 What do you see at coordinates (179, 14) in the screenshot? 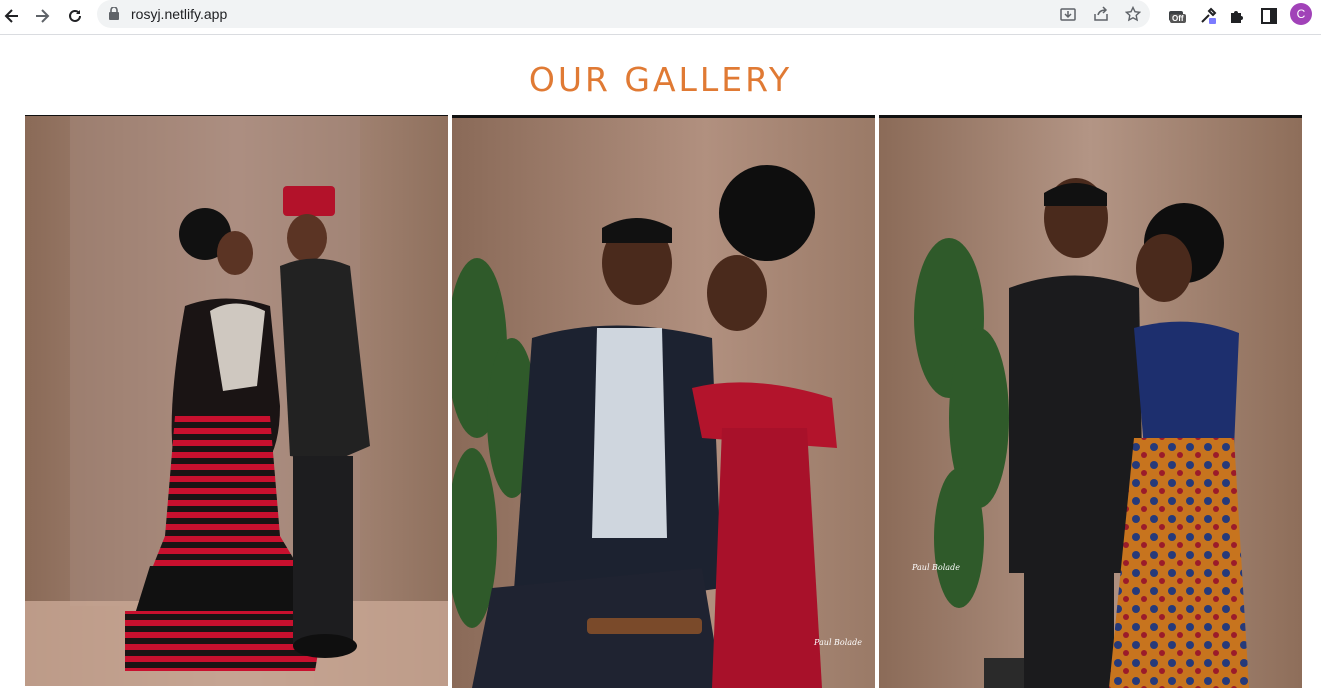
I see `url-text: rosyj.netlify.app` at bounding box center [179, 14].